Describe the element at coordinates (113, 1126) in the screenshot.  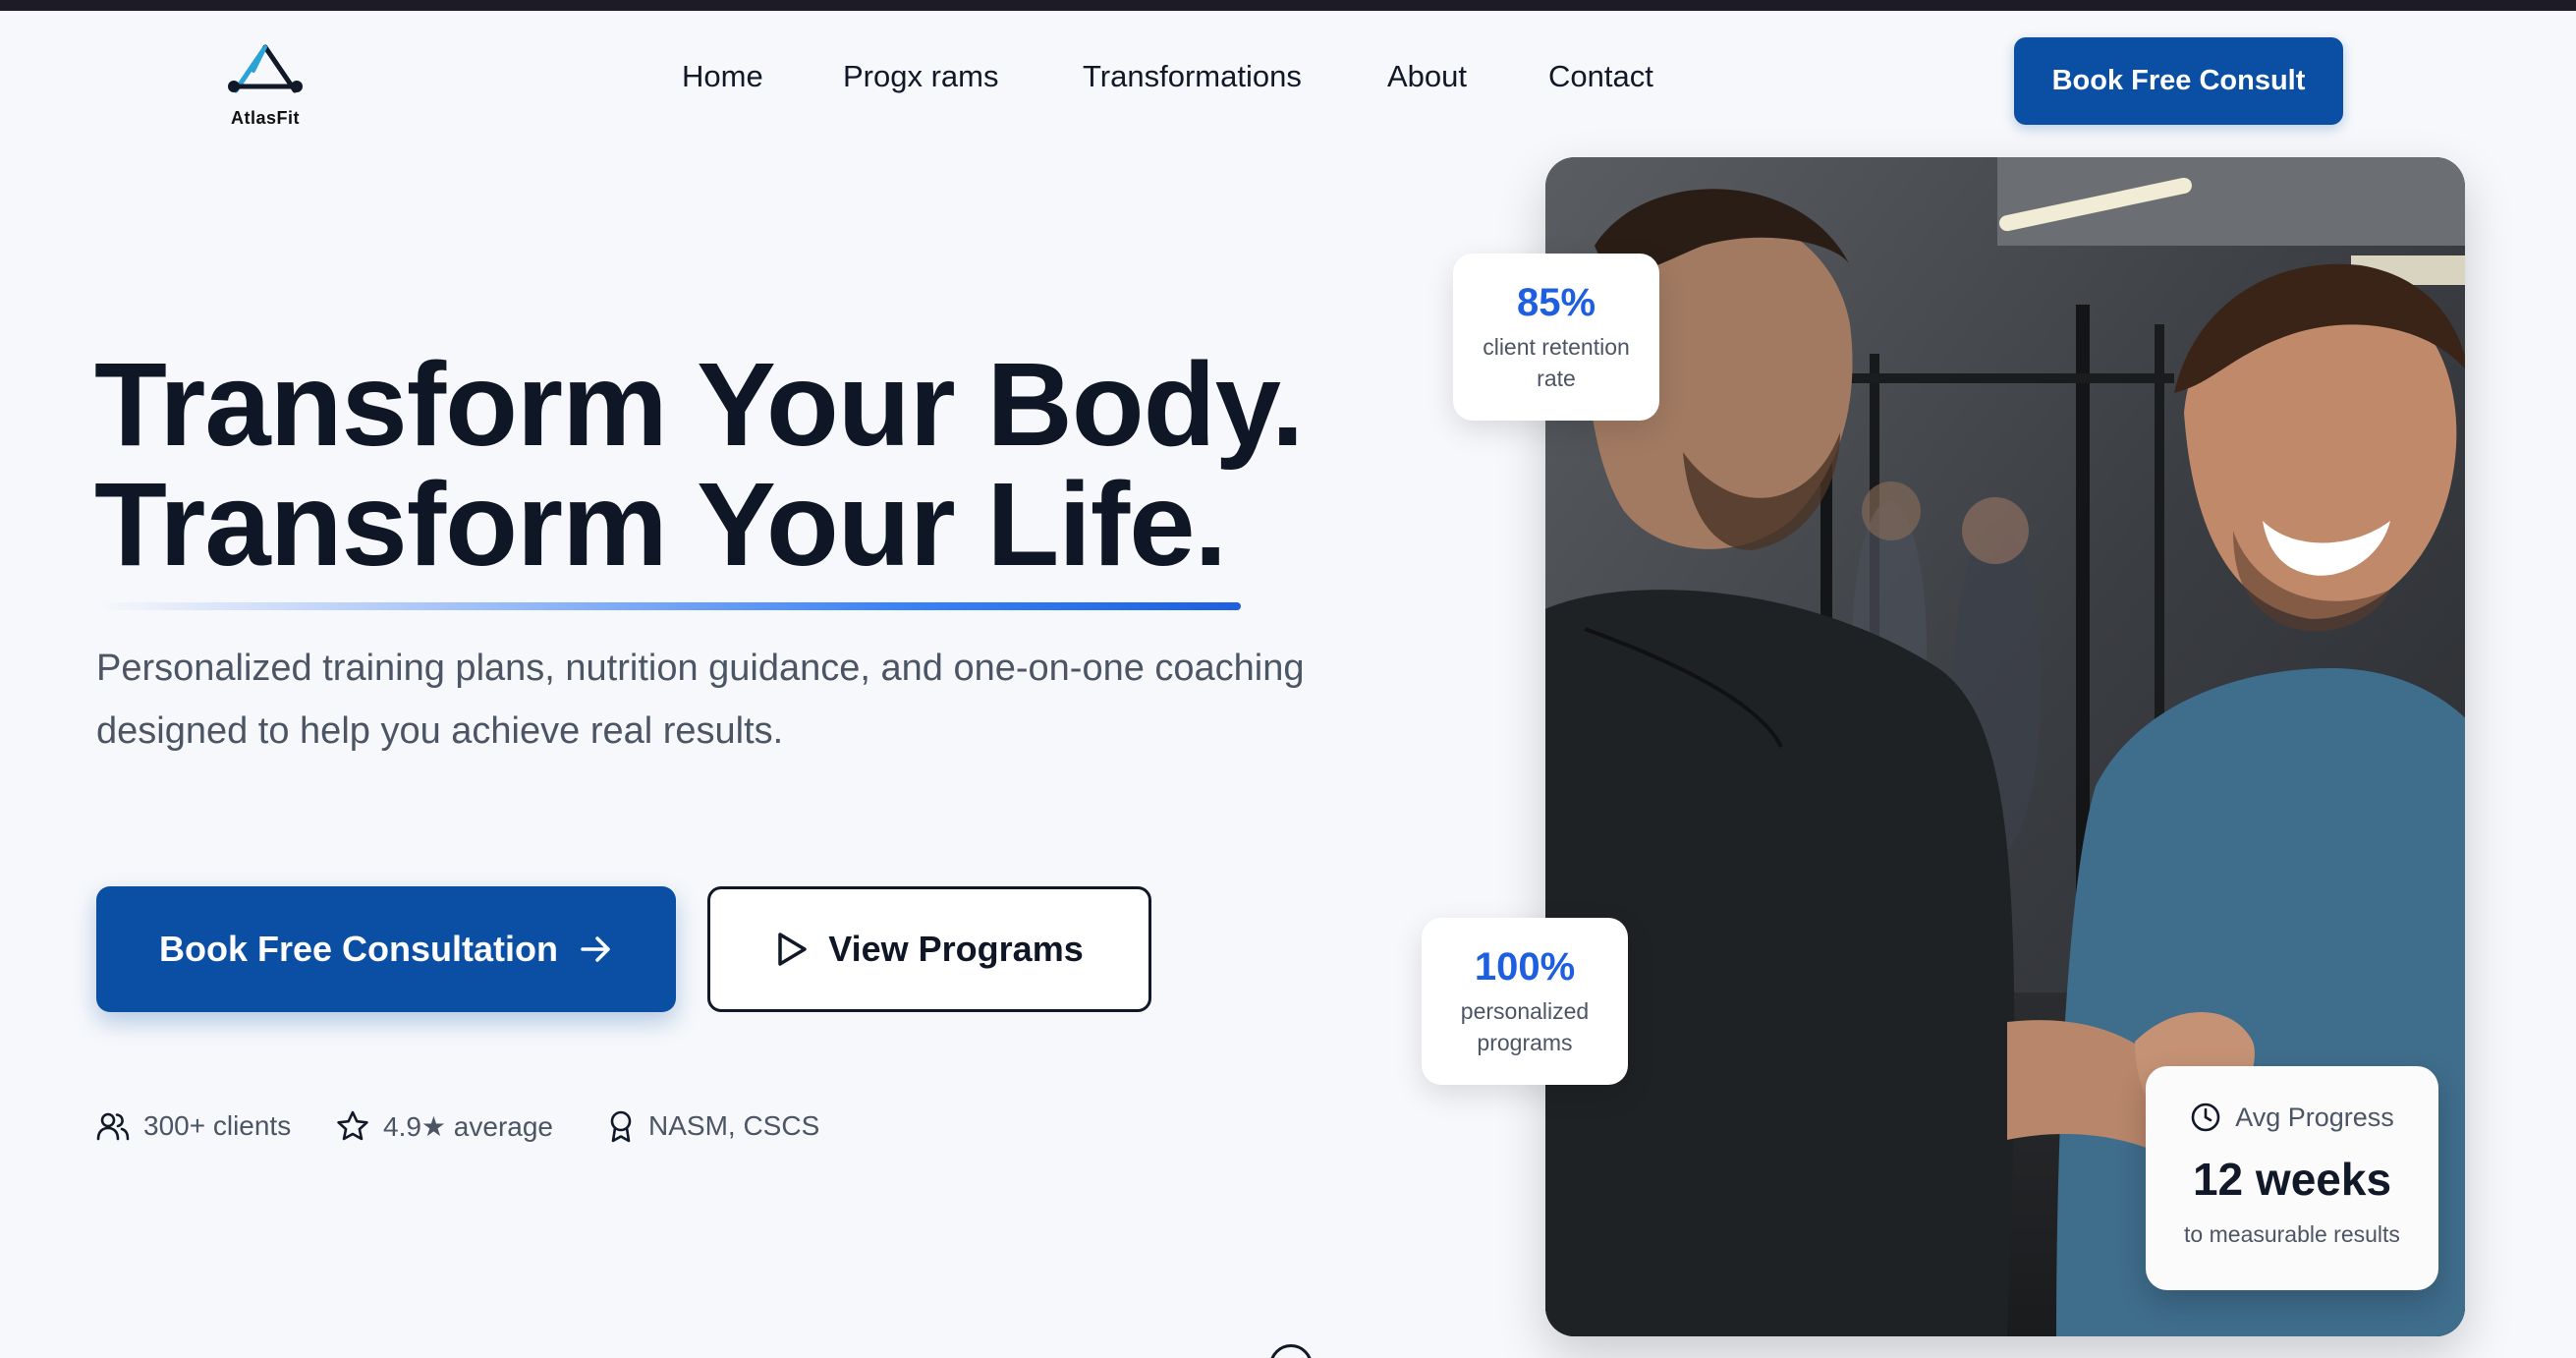
I see `users-icon` at that location.